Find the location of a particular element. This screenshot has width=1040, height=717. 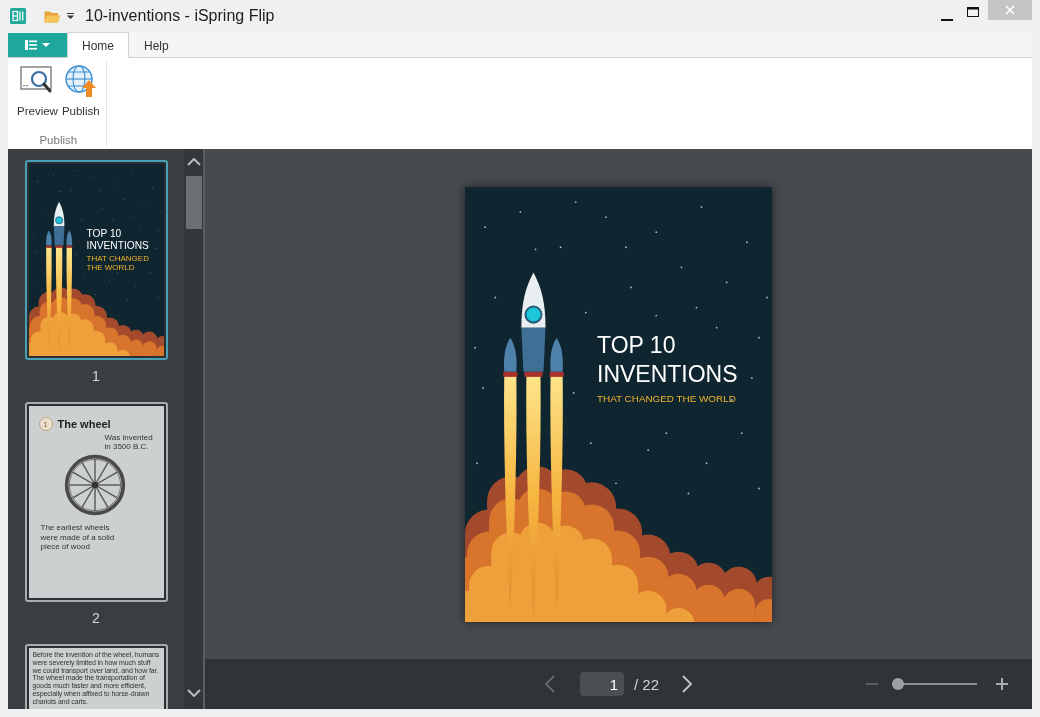

chevron-right-icon is located at coordinates (687, 684).